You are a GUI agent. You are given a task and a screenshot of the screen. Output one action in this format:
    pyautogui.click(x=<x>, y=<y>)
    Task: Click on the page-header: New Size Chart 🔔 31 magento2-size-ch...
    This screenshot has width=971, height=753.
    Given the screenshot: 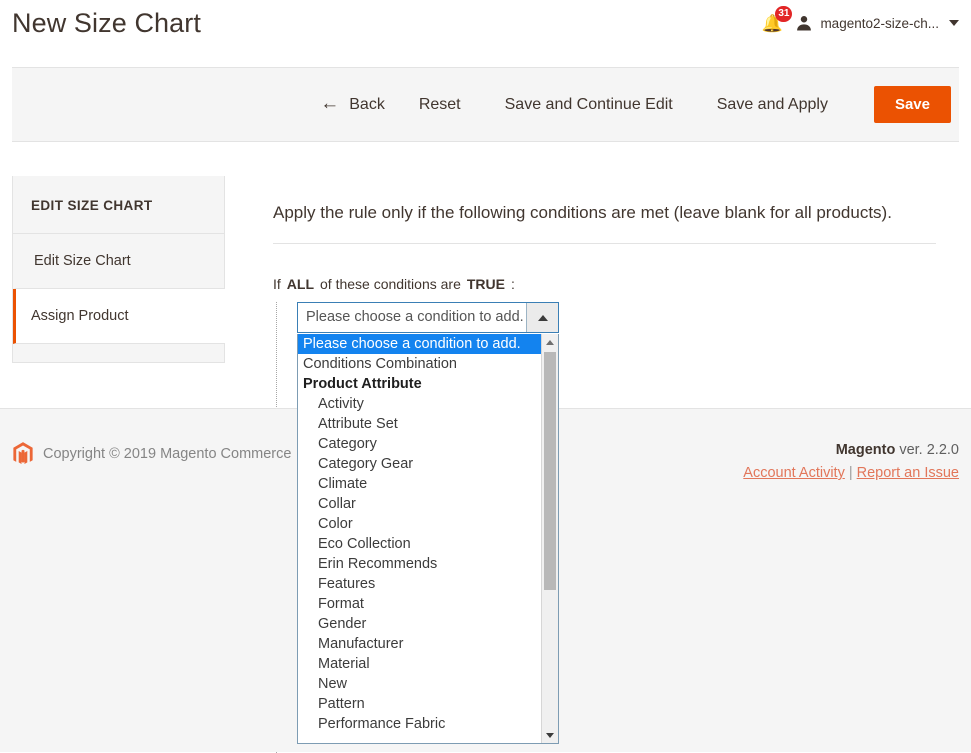 What is the action you would take?
    pyautogui.click(x=485, y=28)
    